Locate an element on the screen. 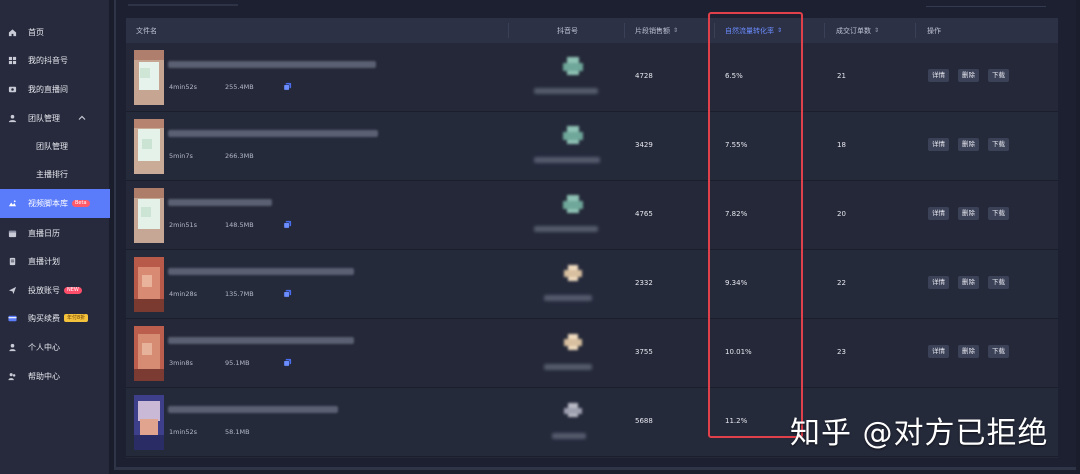  sidebar-item-personal-center: 个人中心 is located at coordinates (55, 347).